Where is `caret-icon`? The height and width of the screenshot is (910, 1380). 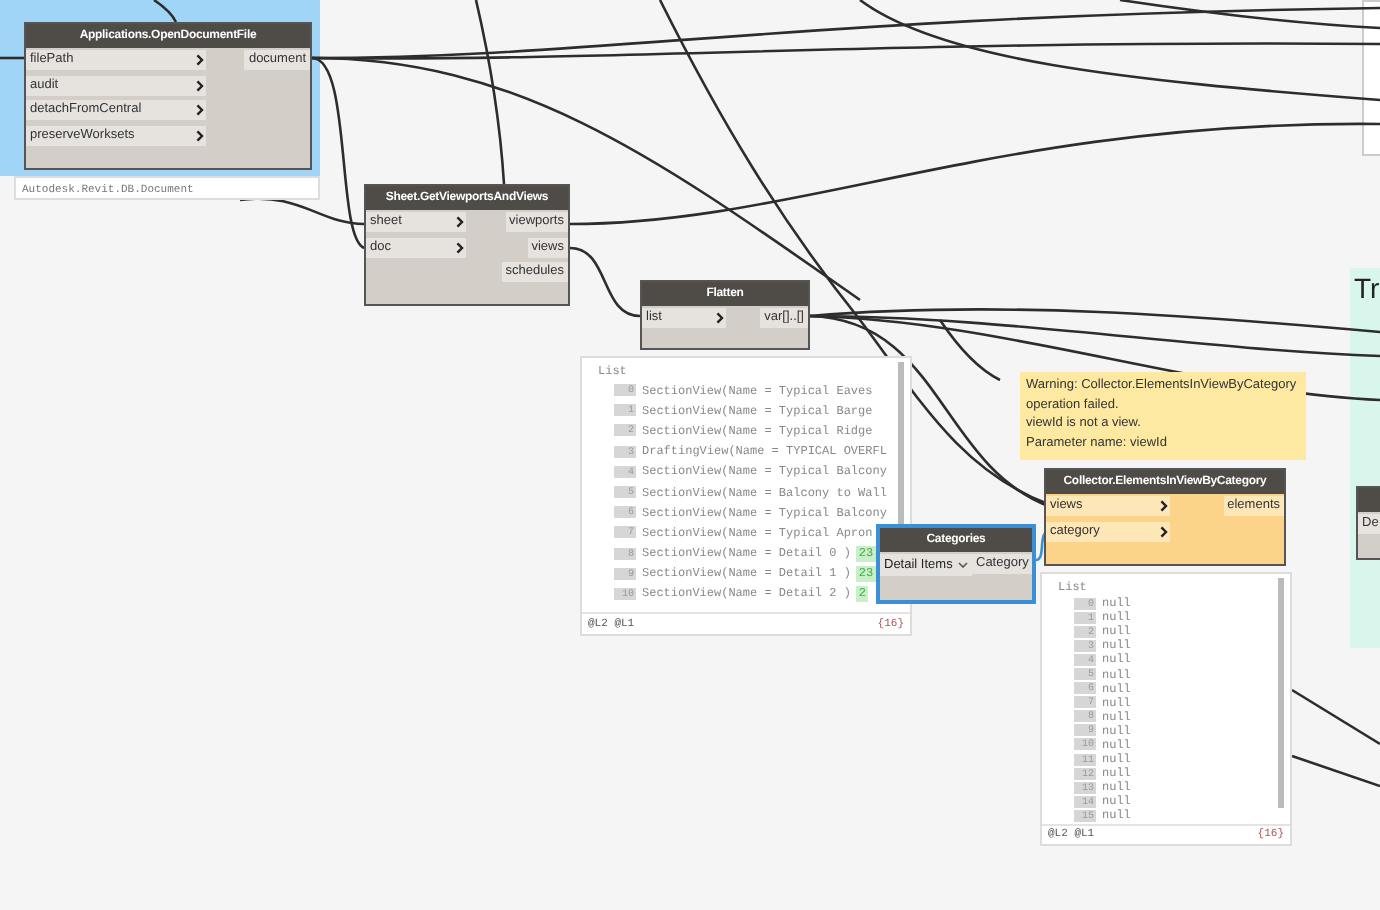 caret-icon is located at coordinates (963, 565).